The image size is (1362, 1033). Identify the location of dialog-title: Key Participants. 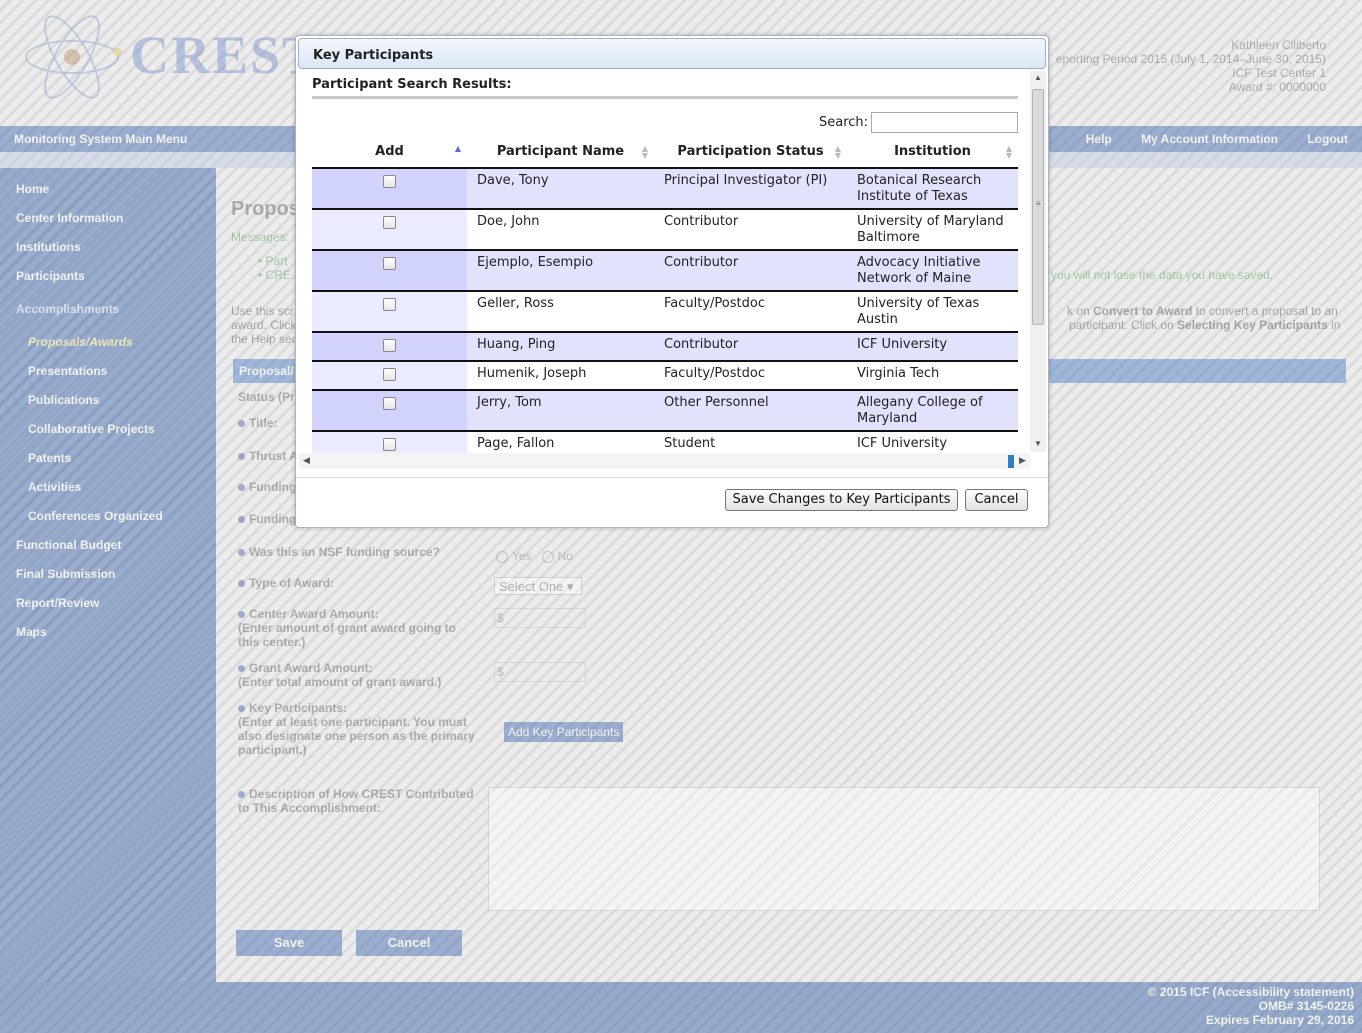
(373, 55).